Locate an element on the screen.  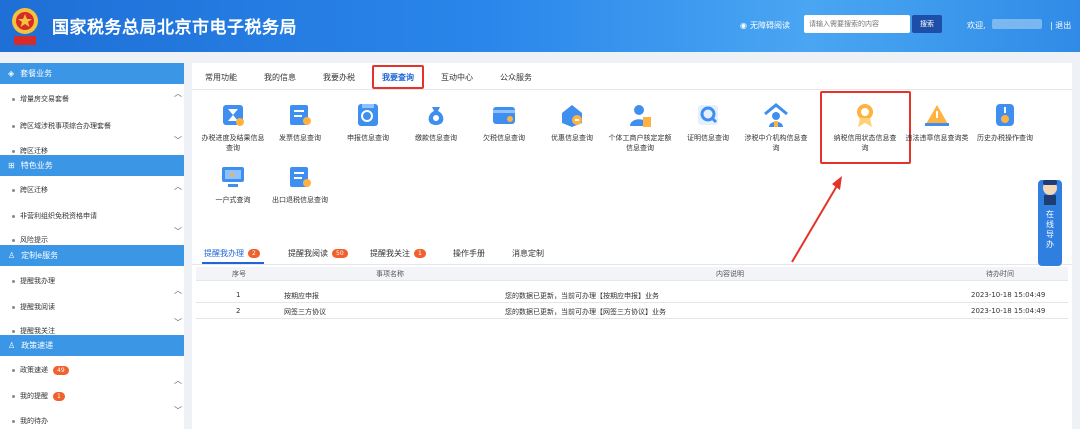
grid-item-invoice-query: 发票信息查询 is located at coordinates (300, 122).